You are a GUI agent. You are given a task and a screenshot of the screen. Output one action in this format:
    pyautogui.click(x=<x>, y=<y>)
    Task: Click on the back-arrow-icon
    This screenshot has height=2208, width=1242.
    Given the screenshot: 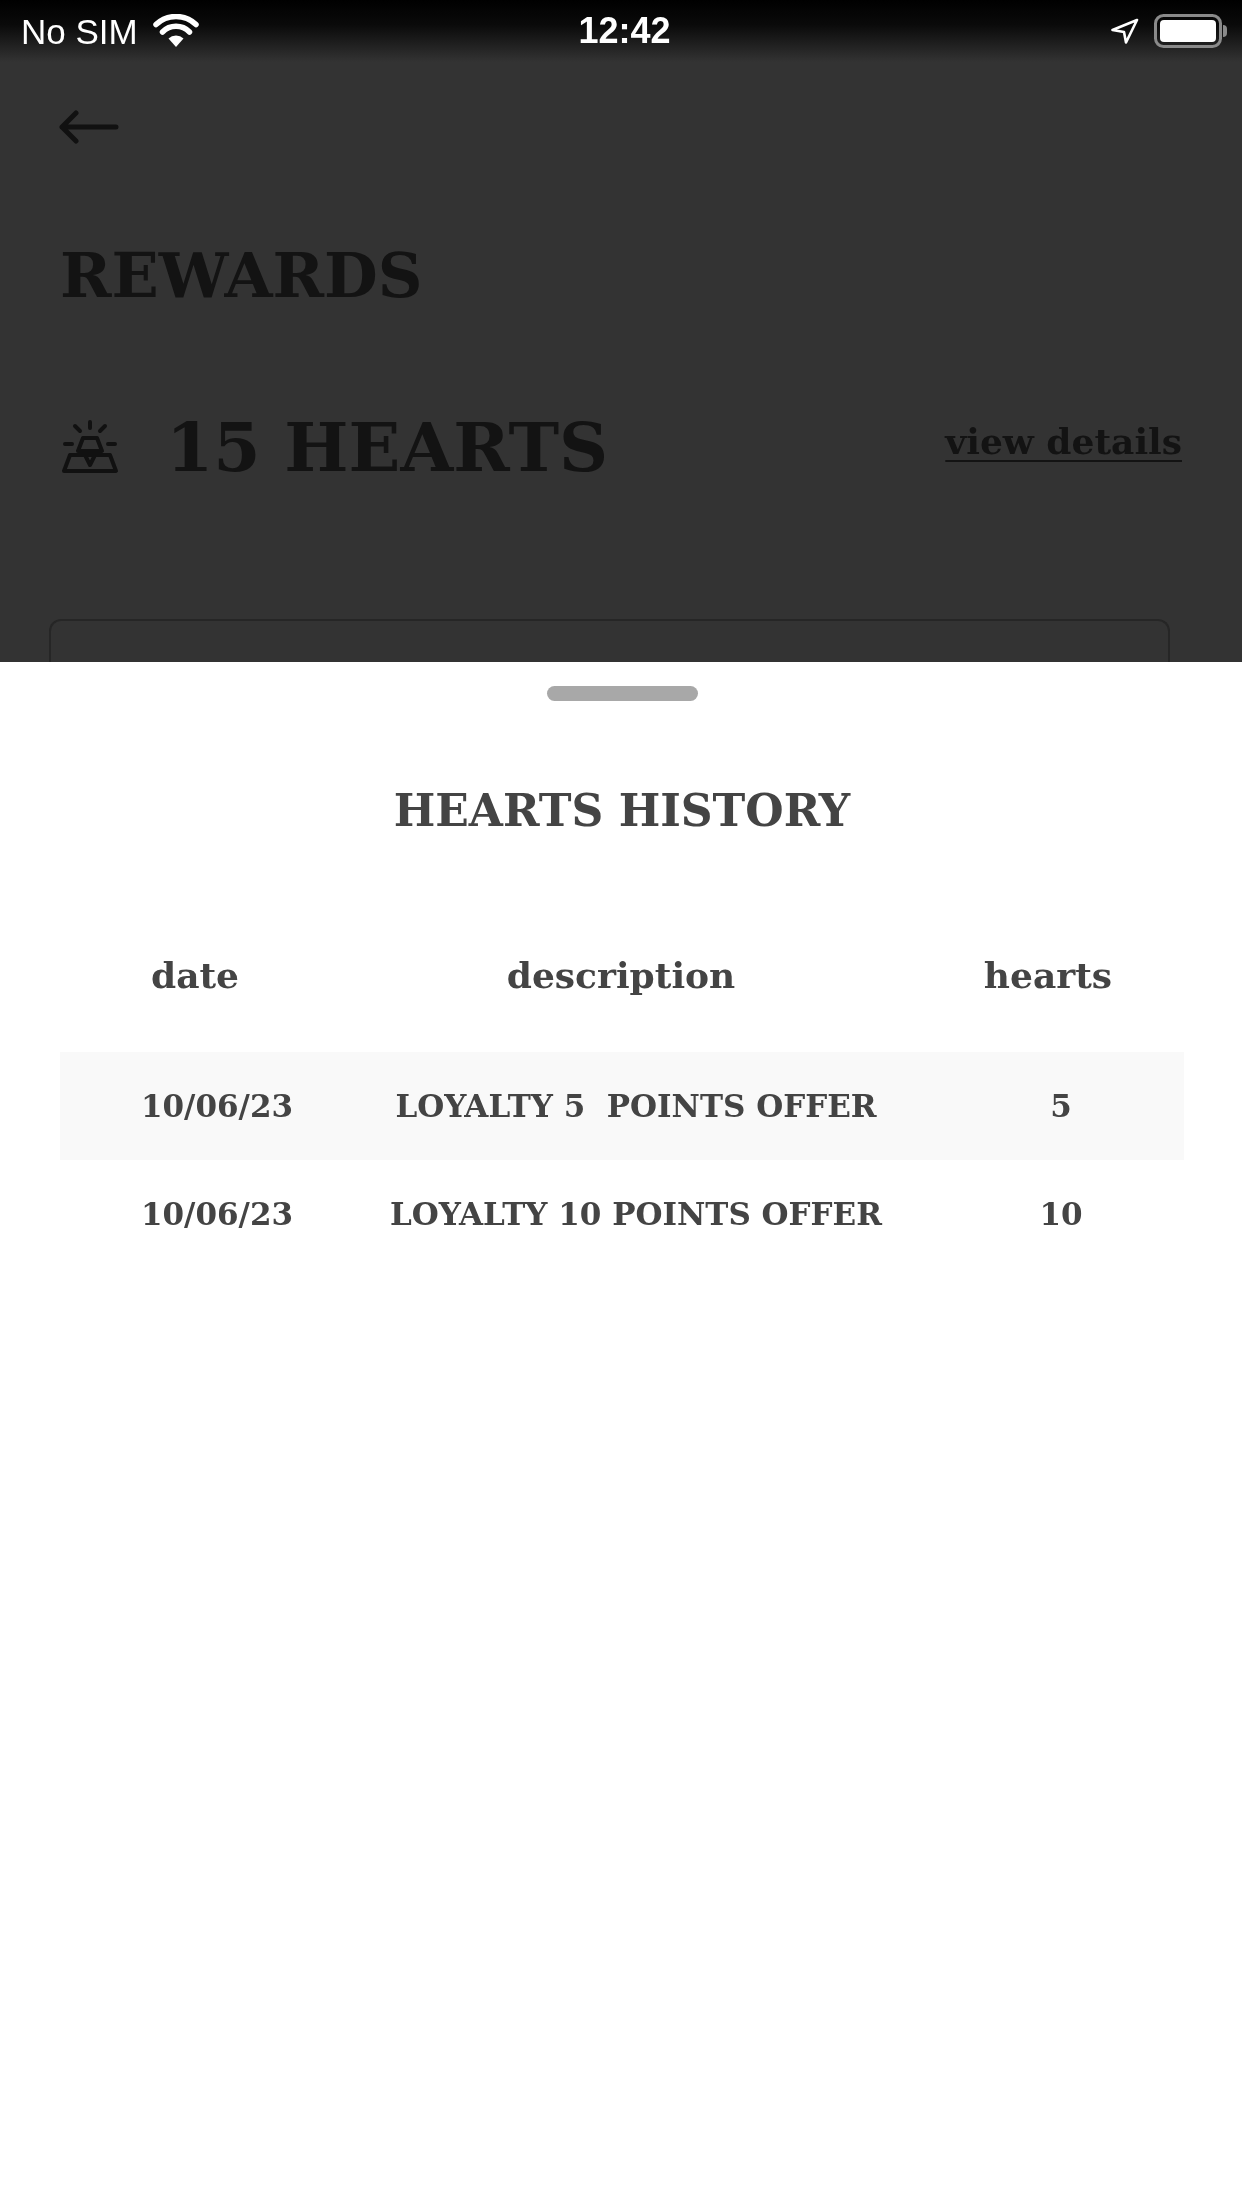 What is the action you would take?
    pyautogui.click(x=89, y=127)
    